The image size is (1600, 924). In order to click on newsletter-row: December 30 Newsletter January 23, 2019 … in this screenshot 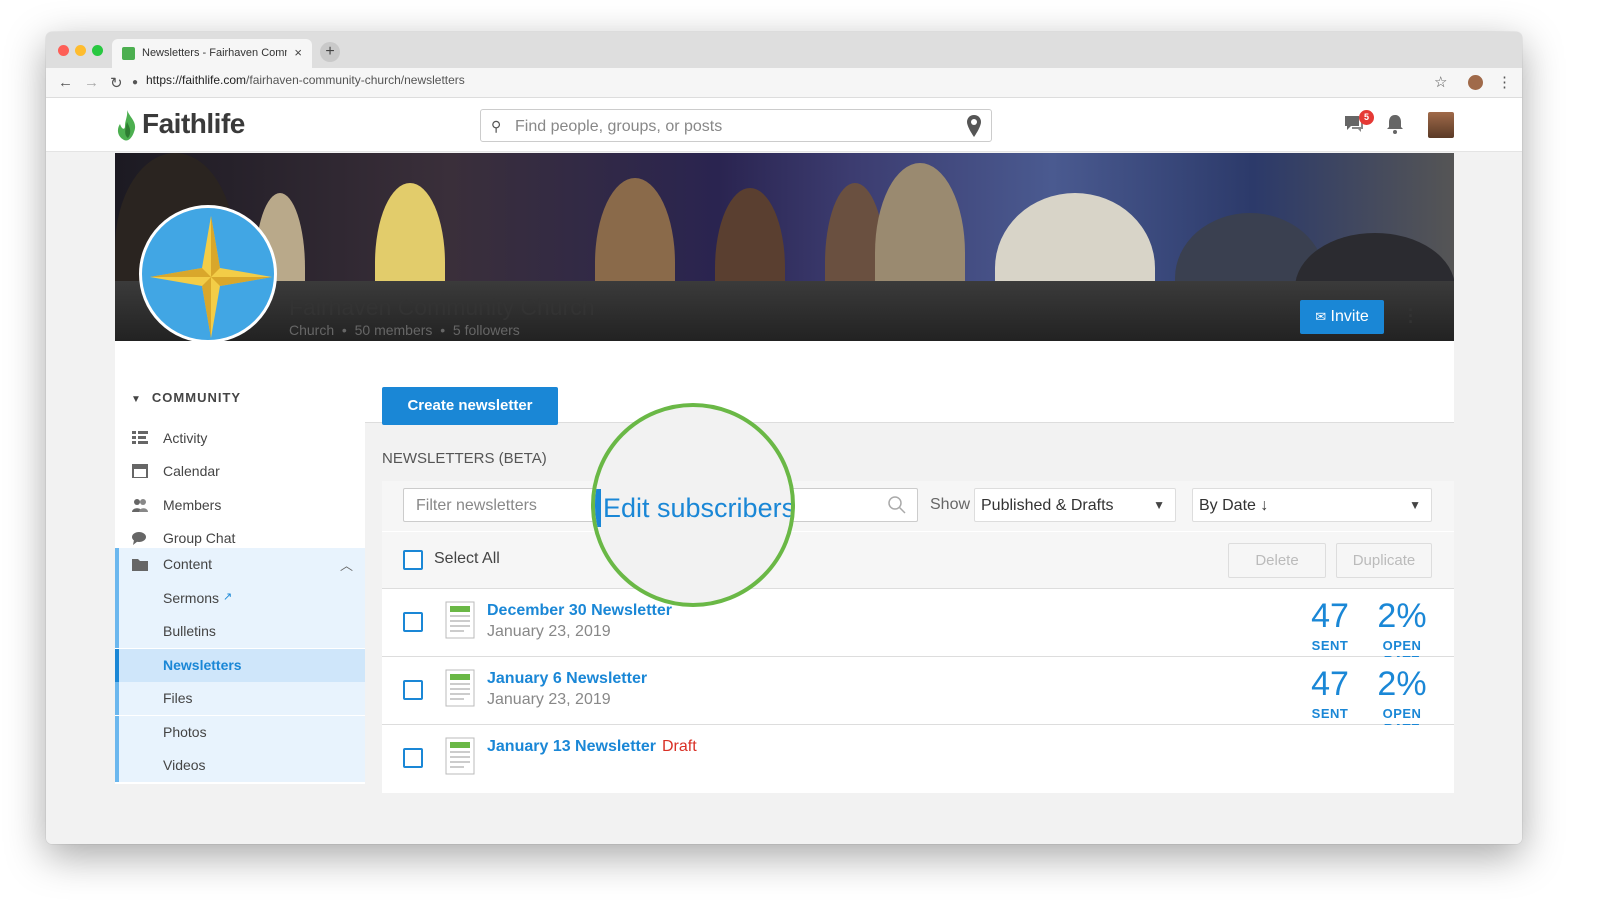, I will do `click(918, 628)`.